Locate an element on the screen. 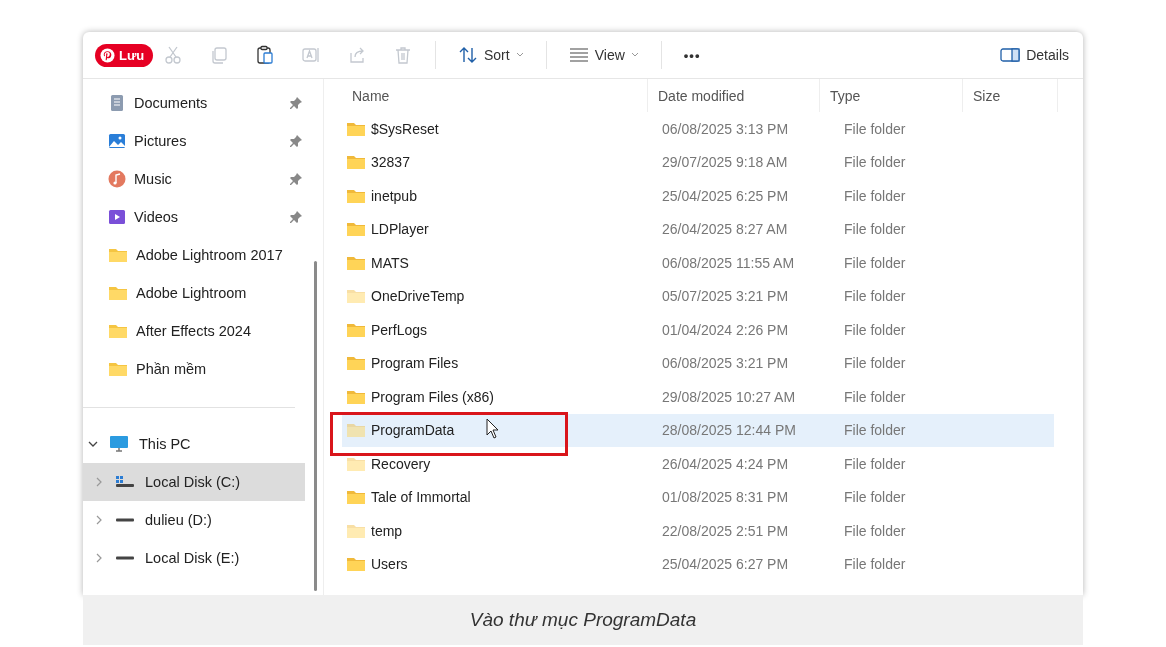 The width and height of the screenshot is (1166, 647). file-row: Recovery 26/04/2025 4:24 PM File folder is located at coordinates (698, 464).